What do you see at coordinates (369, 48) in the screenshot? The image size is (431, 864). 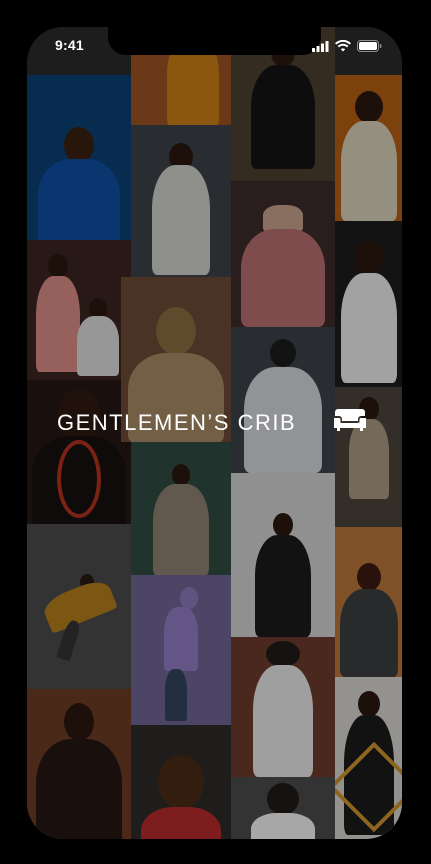 I see `battery-icon` at bounding box center [369, 48].